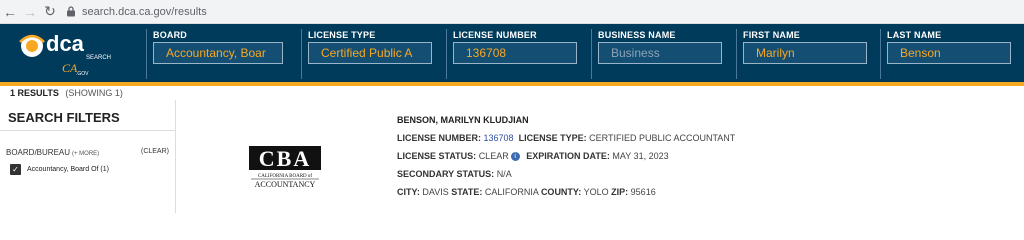 The height and width of the screenshot is (240, 1024). I want to click on business-name-field: BUSINESS NAME Business, so click(656, 54).